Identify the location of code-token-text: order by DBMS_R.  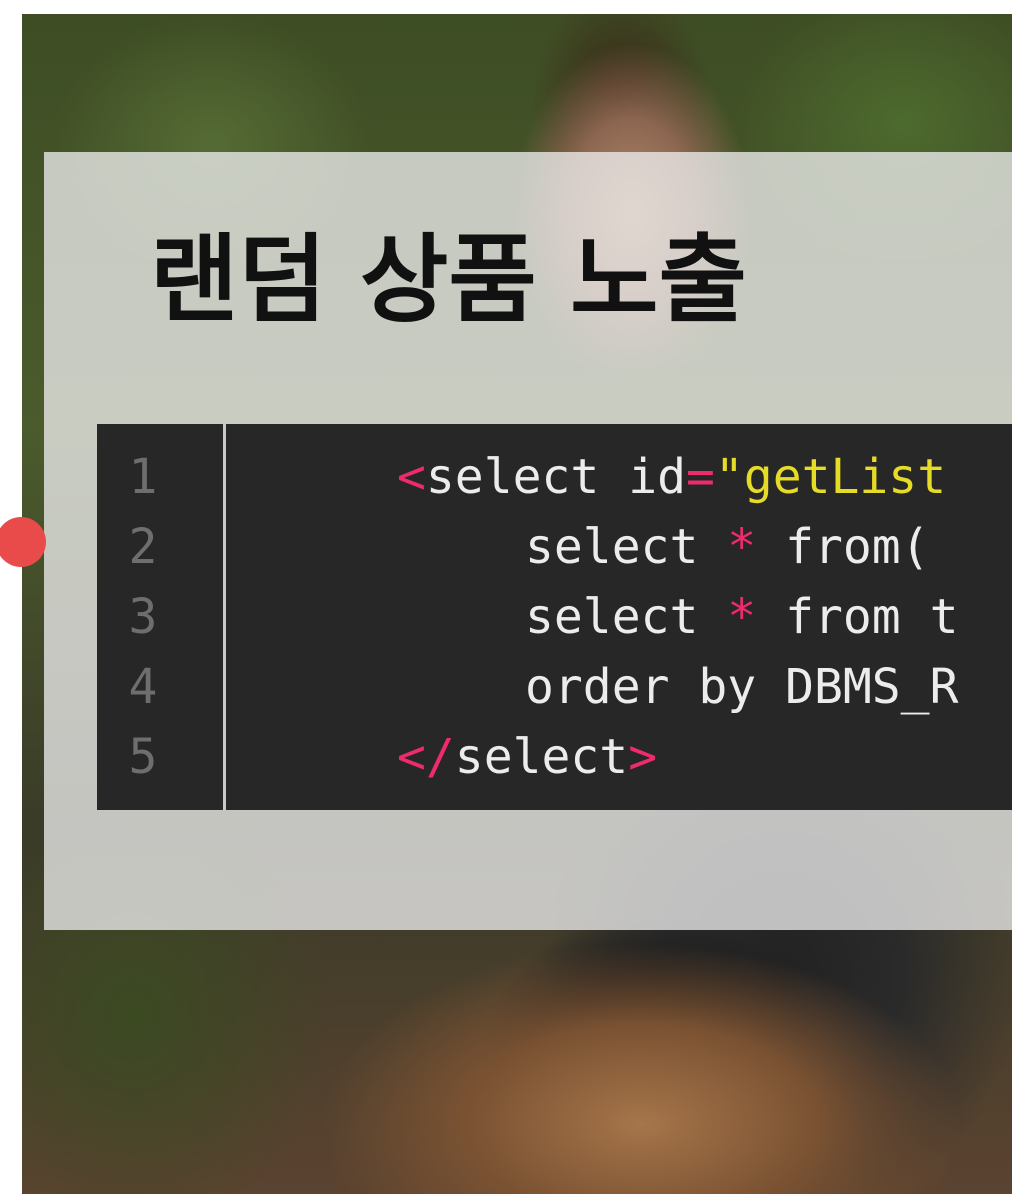
(742, 687).